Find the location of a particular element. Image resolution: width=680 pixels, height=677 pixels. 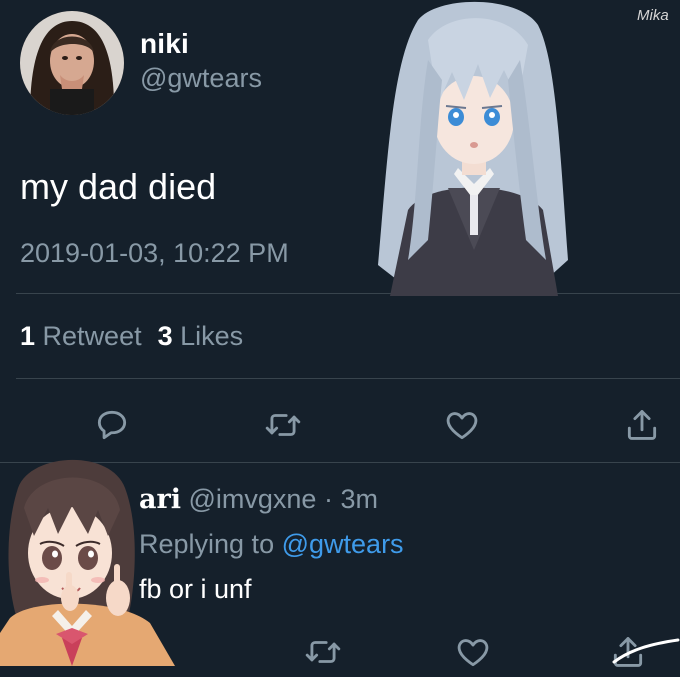

handle: @gwtears is located at coordinates (201, 78).